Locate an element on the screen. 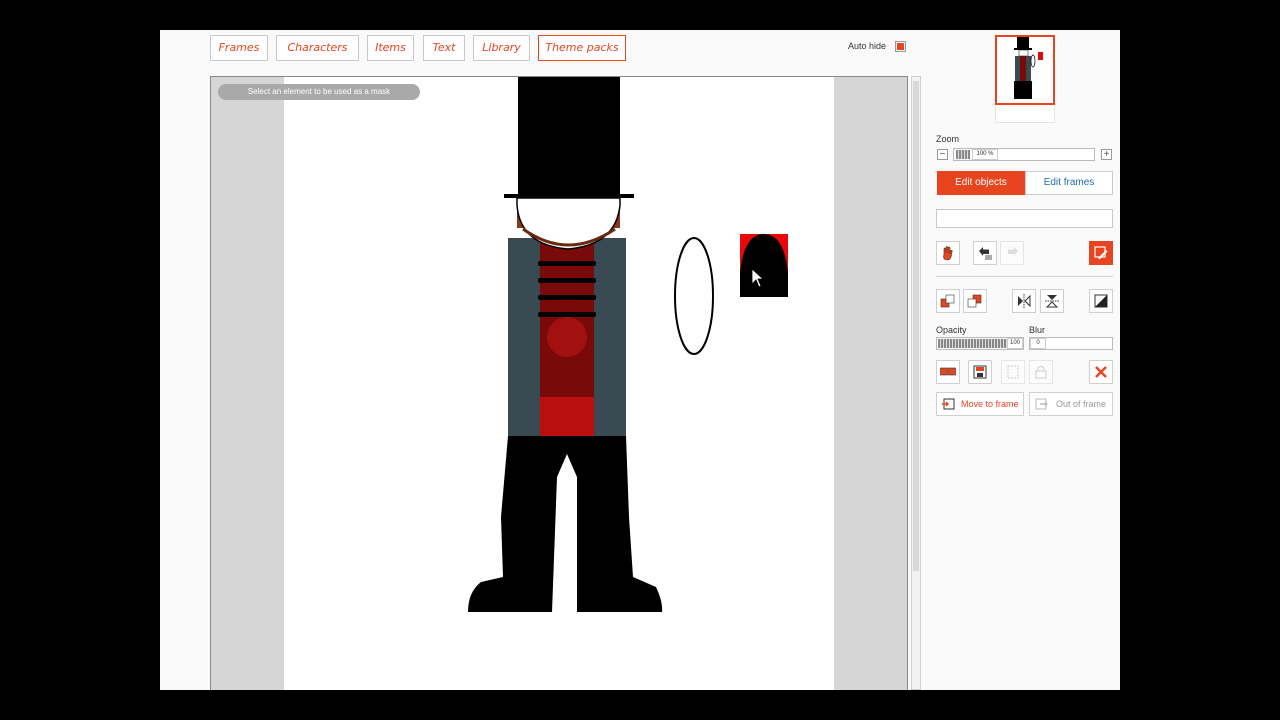 The width and height of the screenshot is (1280, 720). character-thumbnail-icon is located at coordinates (1028, 68).